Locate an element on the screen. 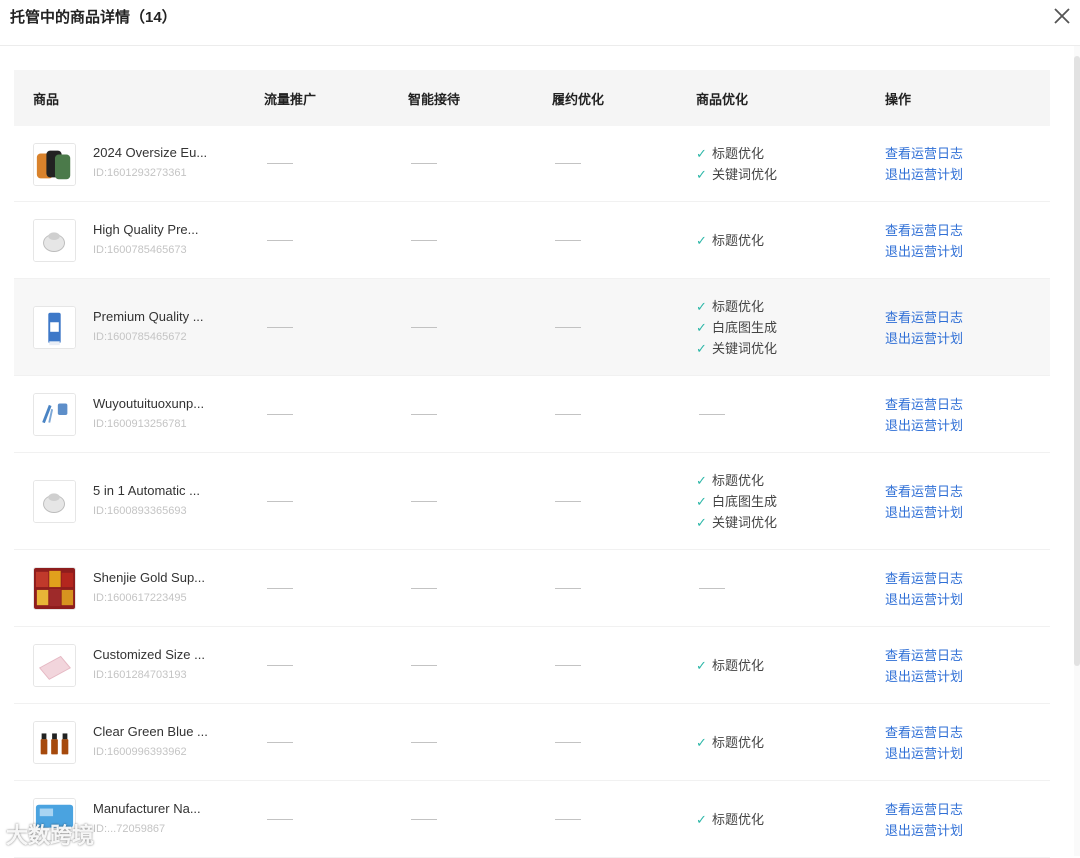  product-id: ID:1601284703193 is located at coordinates (140, 675).